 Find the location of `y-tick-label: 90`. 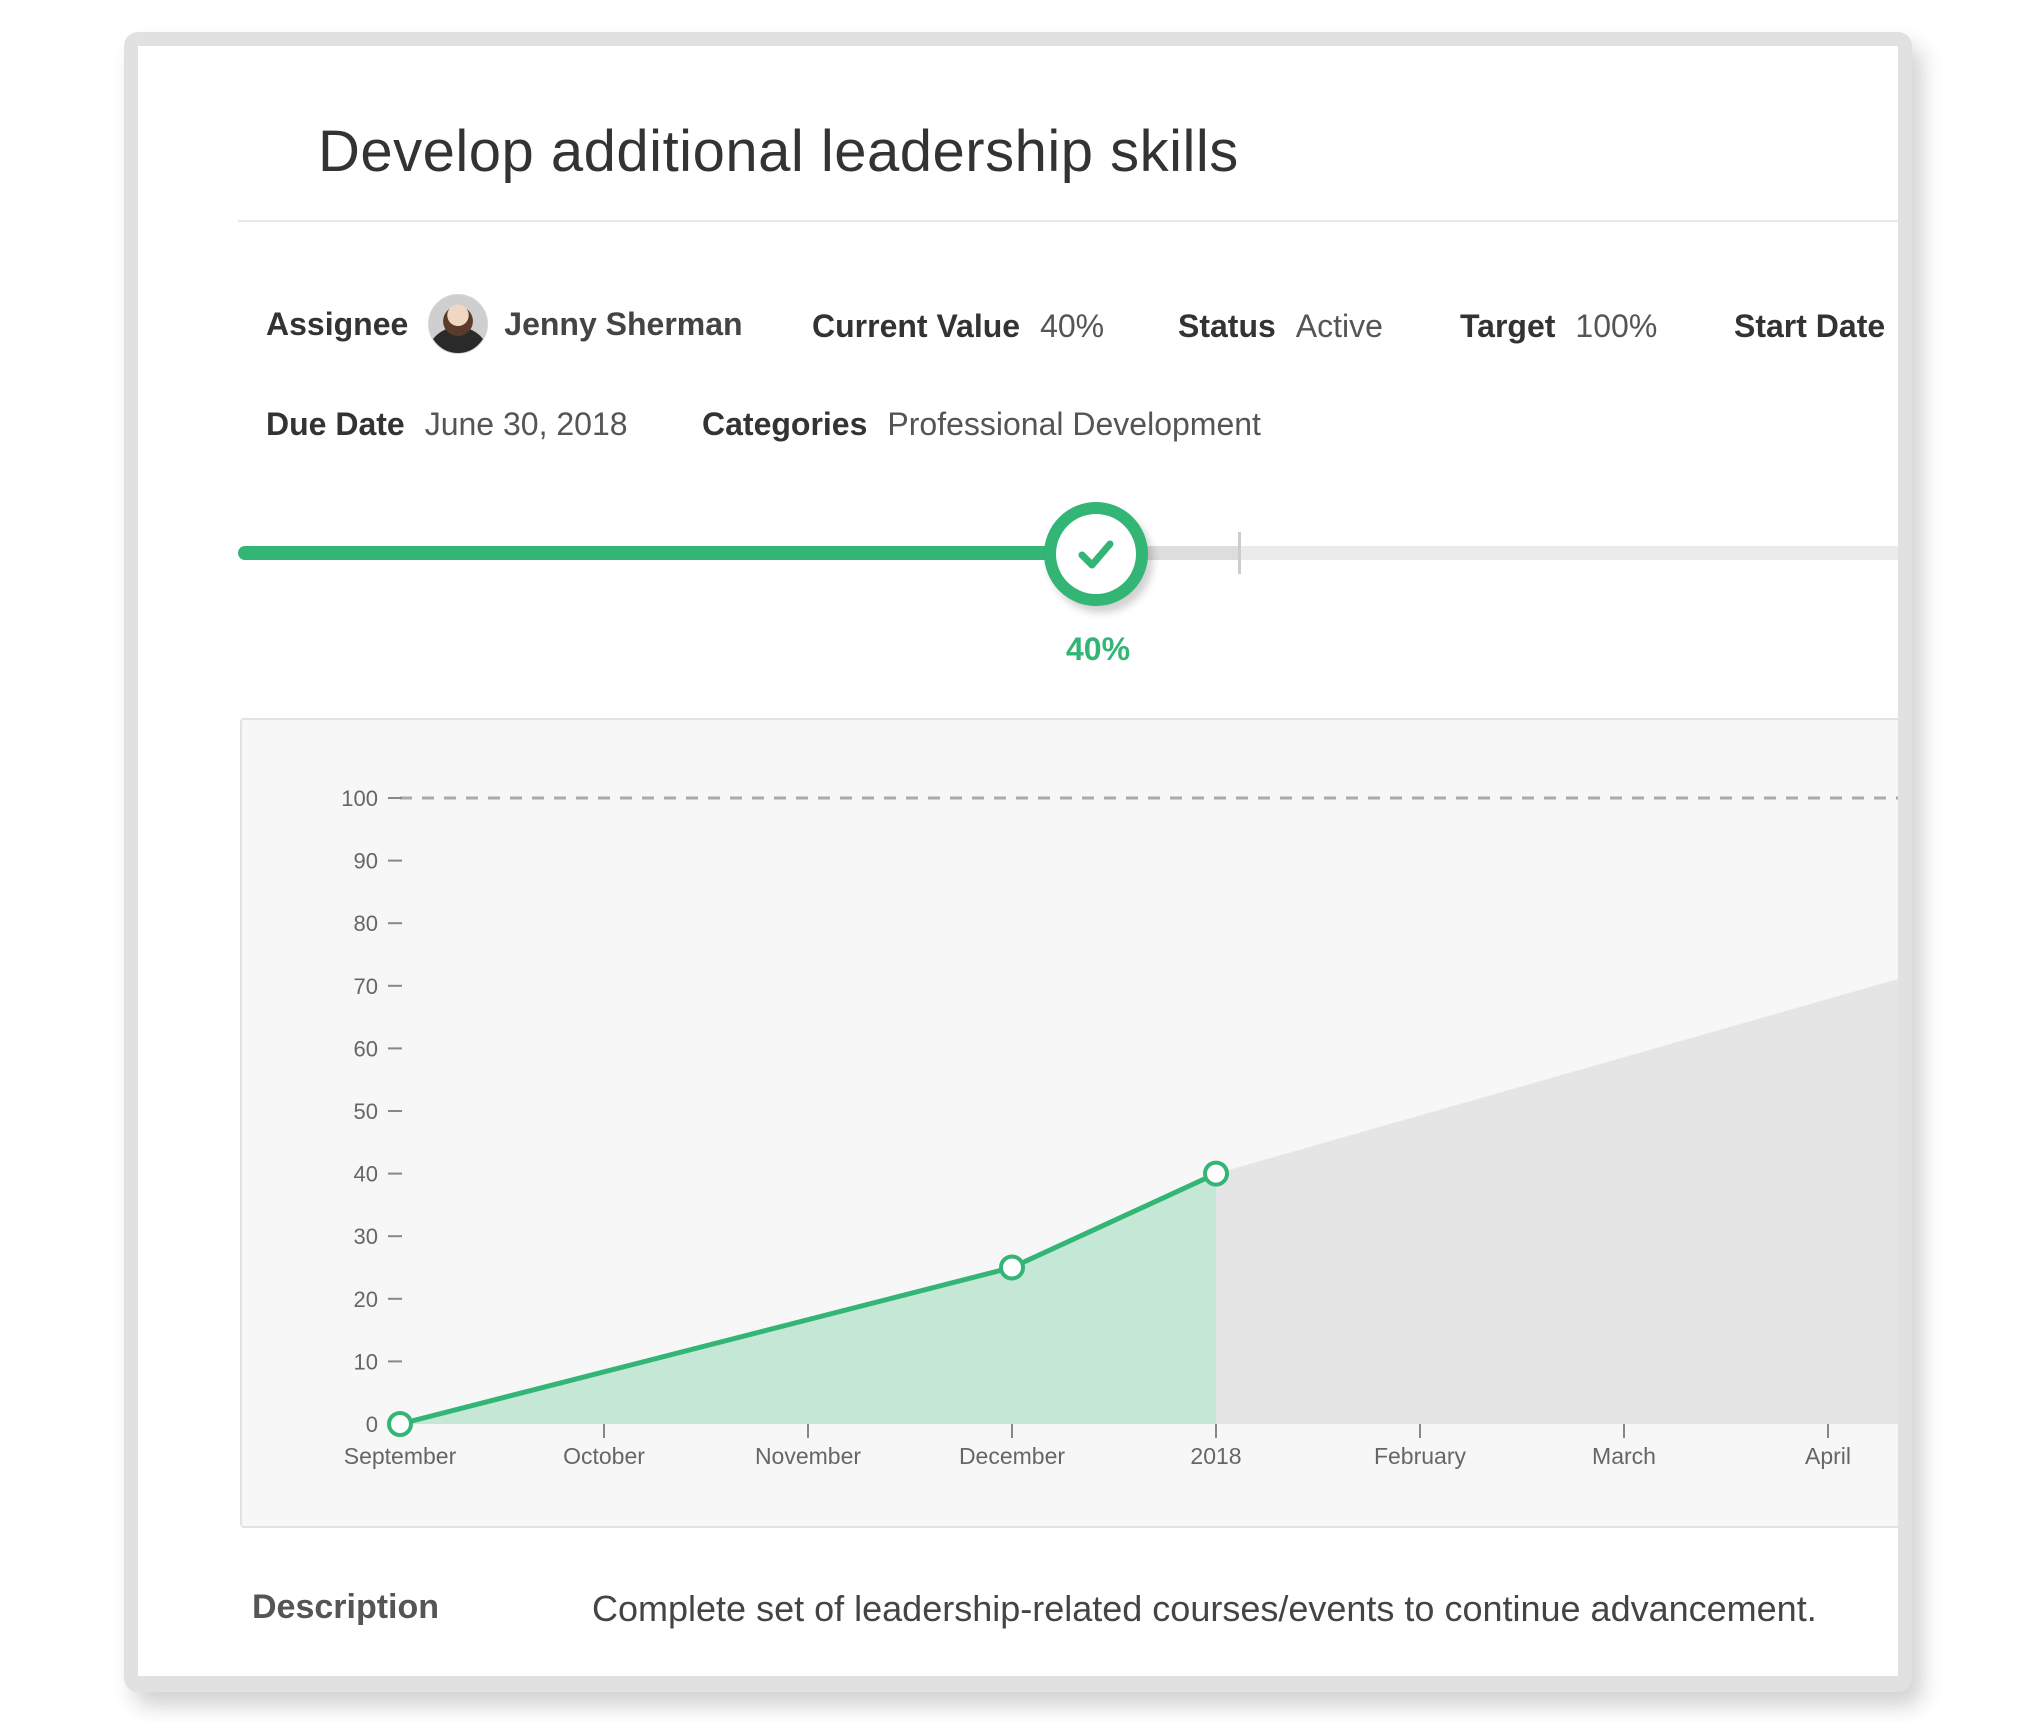

y-tick-label: 90 is located at coordinates (366, 861).